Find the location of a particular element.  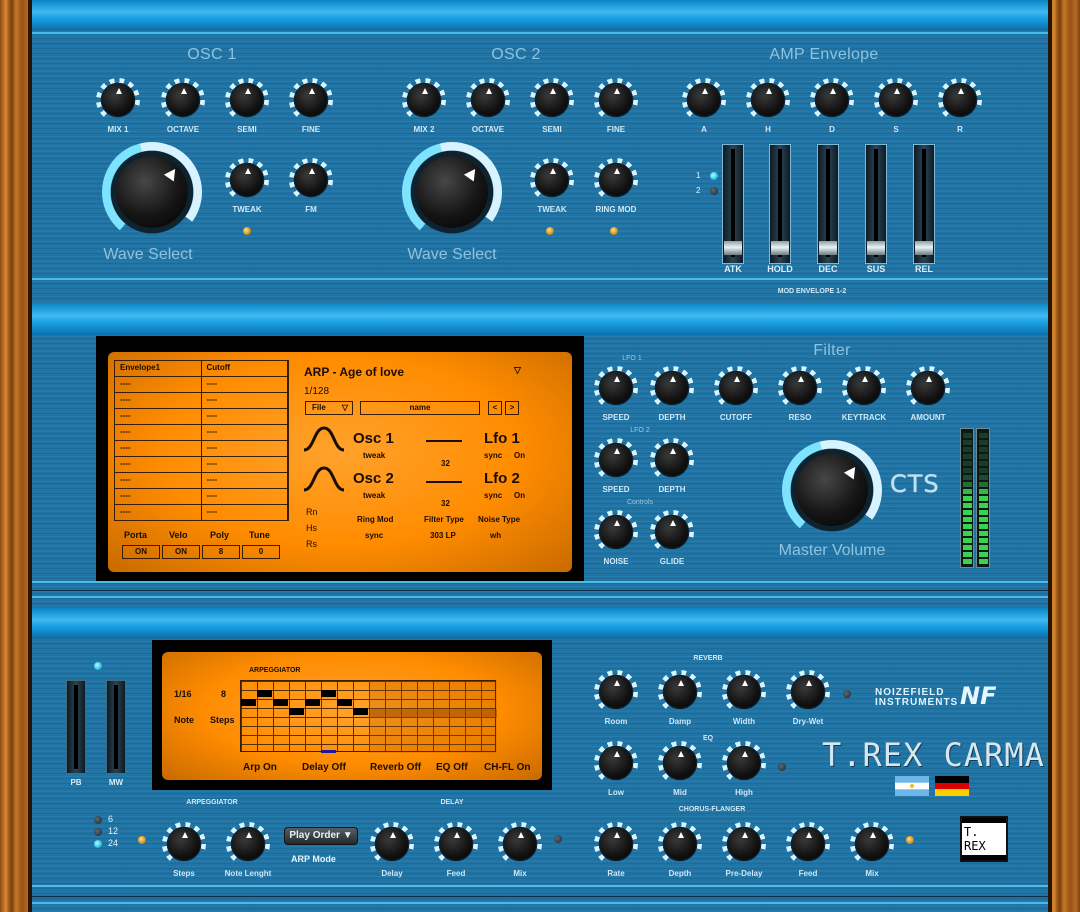

osc2-wave-select-knob is located at coordinates (452, 192).